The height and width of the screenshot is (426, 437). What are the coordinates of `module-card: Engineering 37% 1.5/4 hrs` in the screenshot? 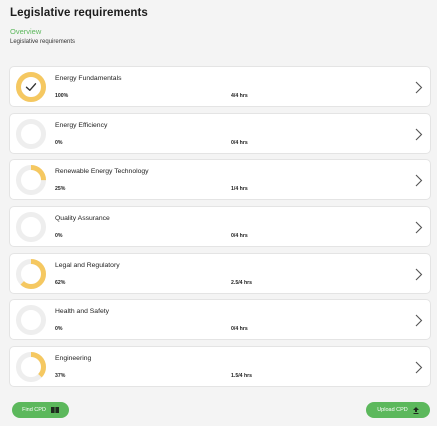 It's located at (220, 367).